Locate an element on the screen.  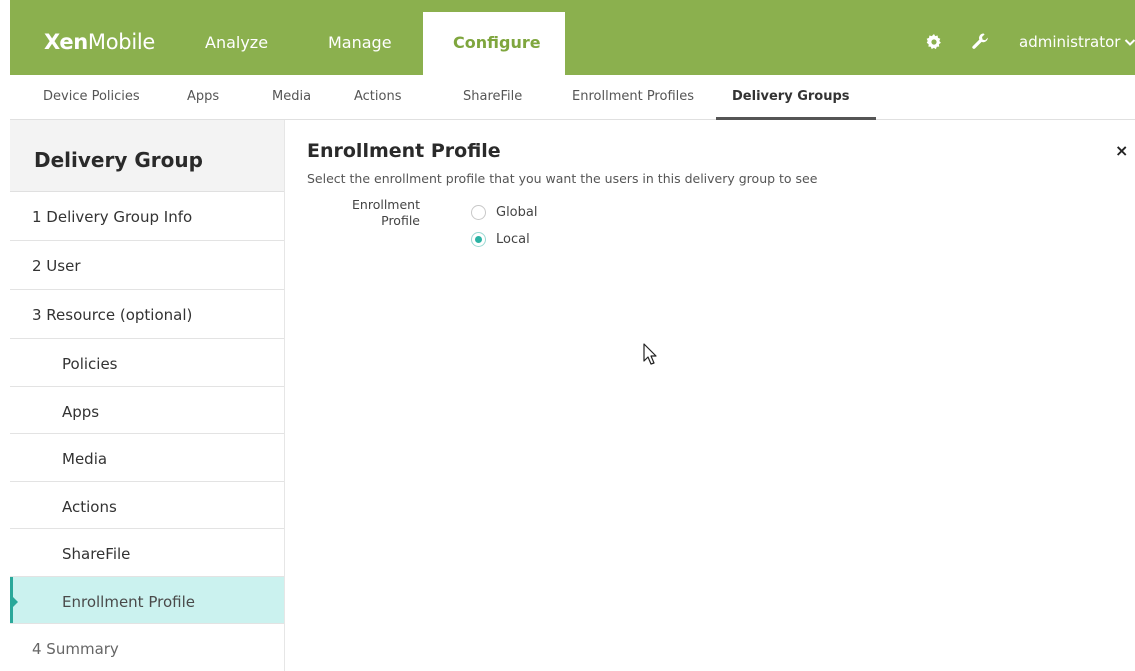
radio-option-global: Global is located at coordinates (504, 212).